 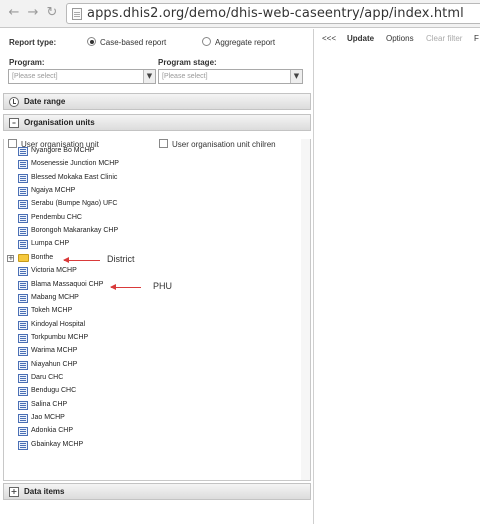 I want to click on tree-item-label: Ngaiya MCHP, so click(x=53, y=190).